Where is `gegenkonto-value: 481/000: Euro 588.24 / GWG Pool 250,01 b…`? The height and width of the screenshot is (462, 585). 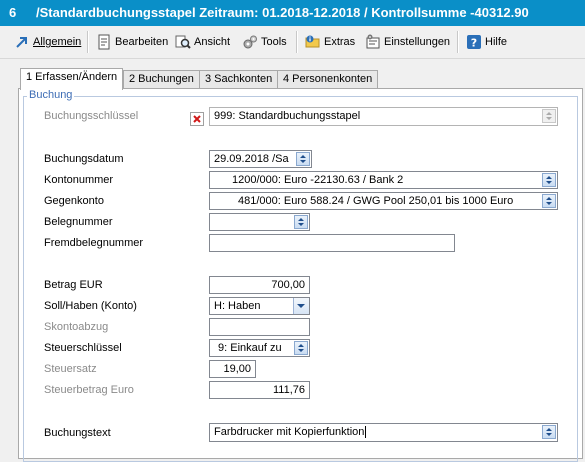 gegenkonto-value: 481/000: Euro 588.24 / GWG Pool 250,01 b… is located at coordinates (376, 201).